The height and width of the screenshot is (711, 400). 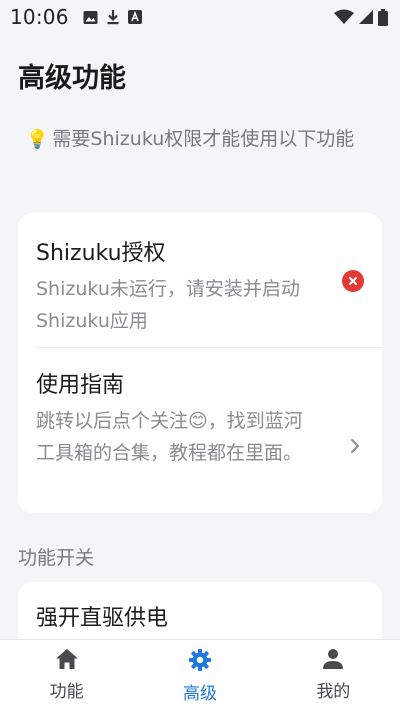 What do you see at coordinates (66, 659) in the screenshot?
I see `home-icon` at bounding box center [66, 659].